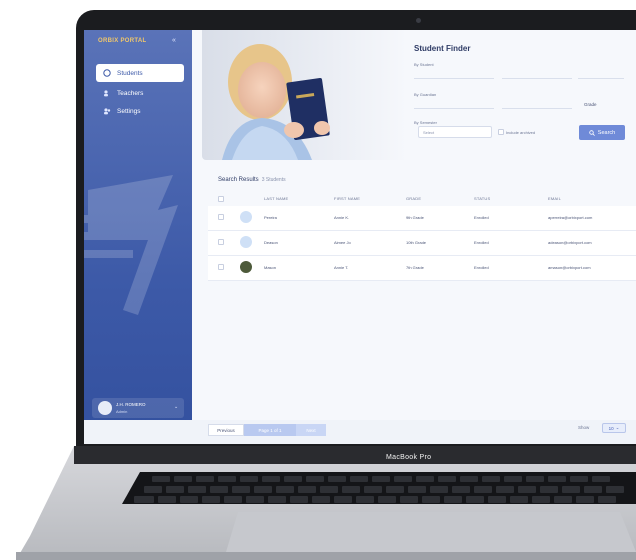  I want to click on page-size-label: Show, so click(584, 427).